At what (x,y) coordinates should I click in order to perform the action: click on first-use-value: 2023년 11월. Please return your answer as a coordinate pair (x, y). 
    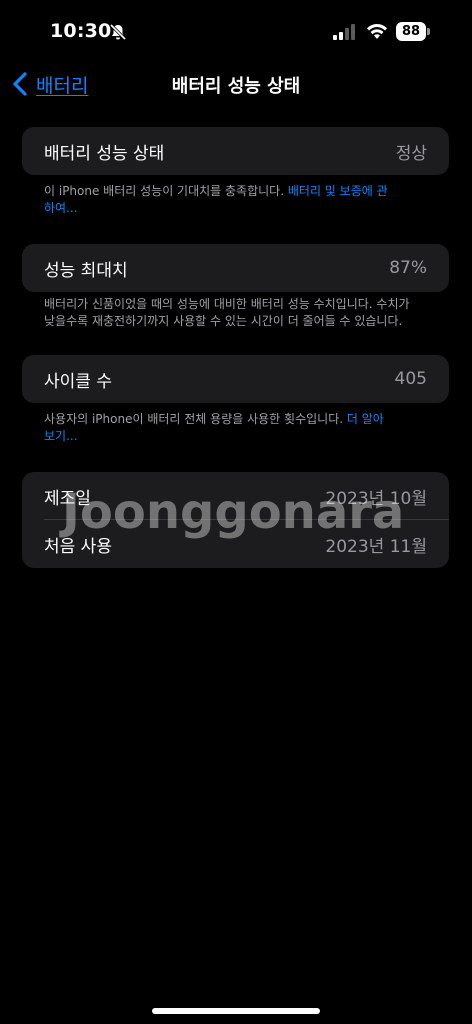
    Looking at the image, I should click on (376, 546).